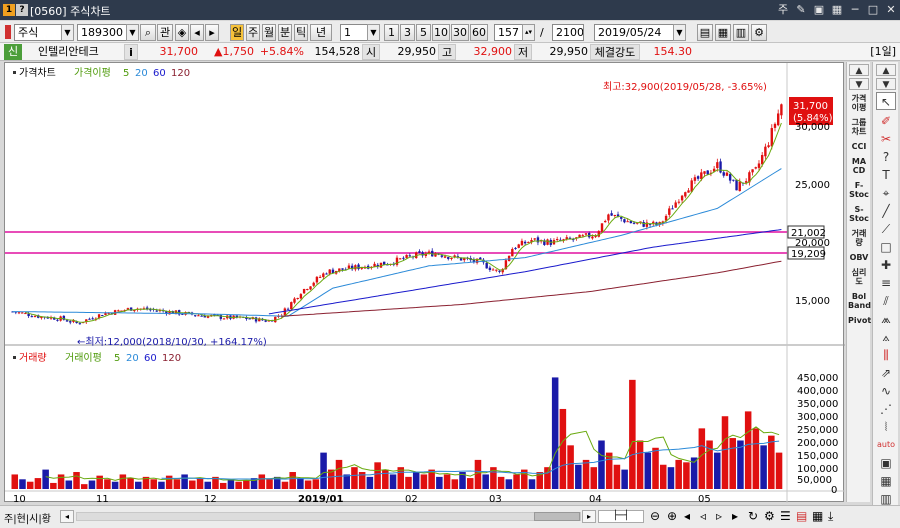  Describe the element at coordinates (886, 121) in the screenshot. I see `eraser-icon: ✐` at that location.